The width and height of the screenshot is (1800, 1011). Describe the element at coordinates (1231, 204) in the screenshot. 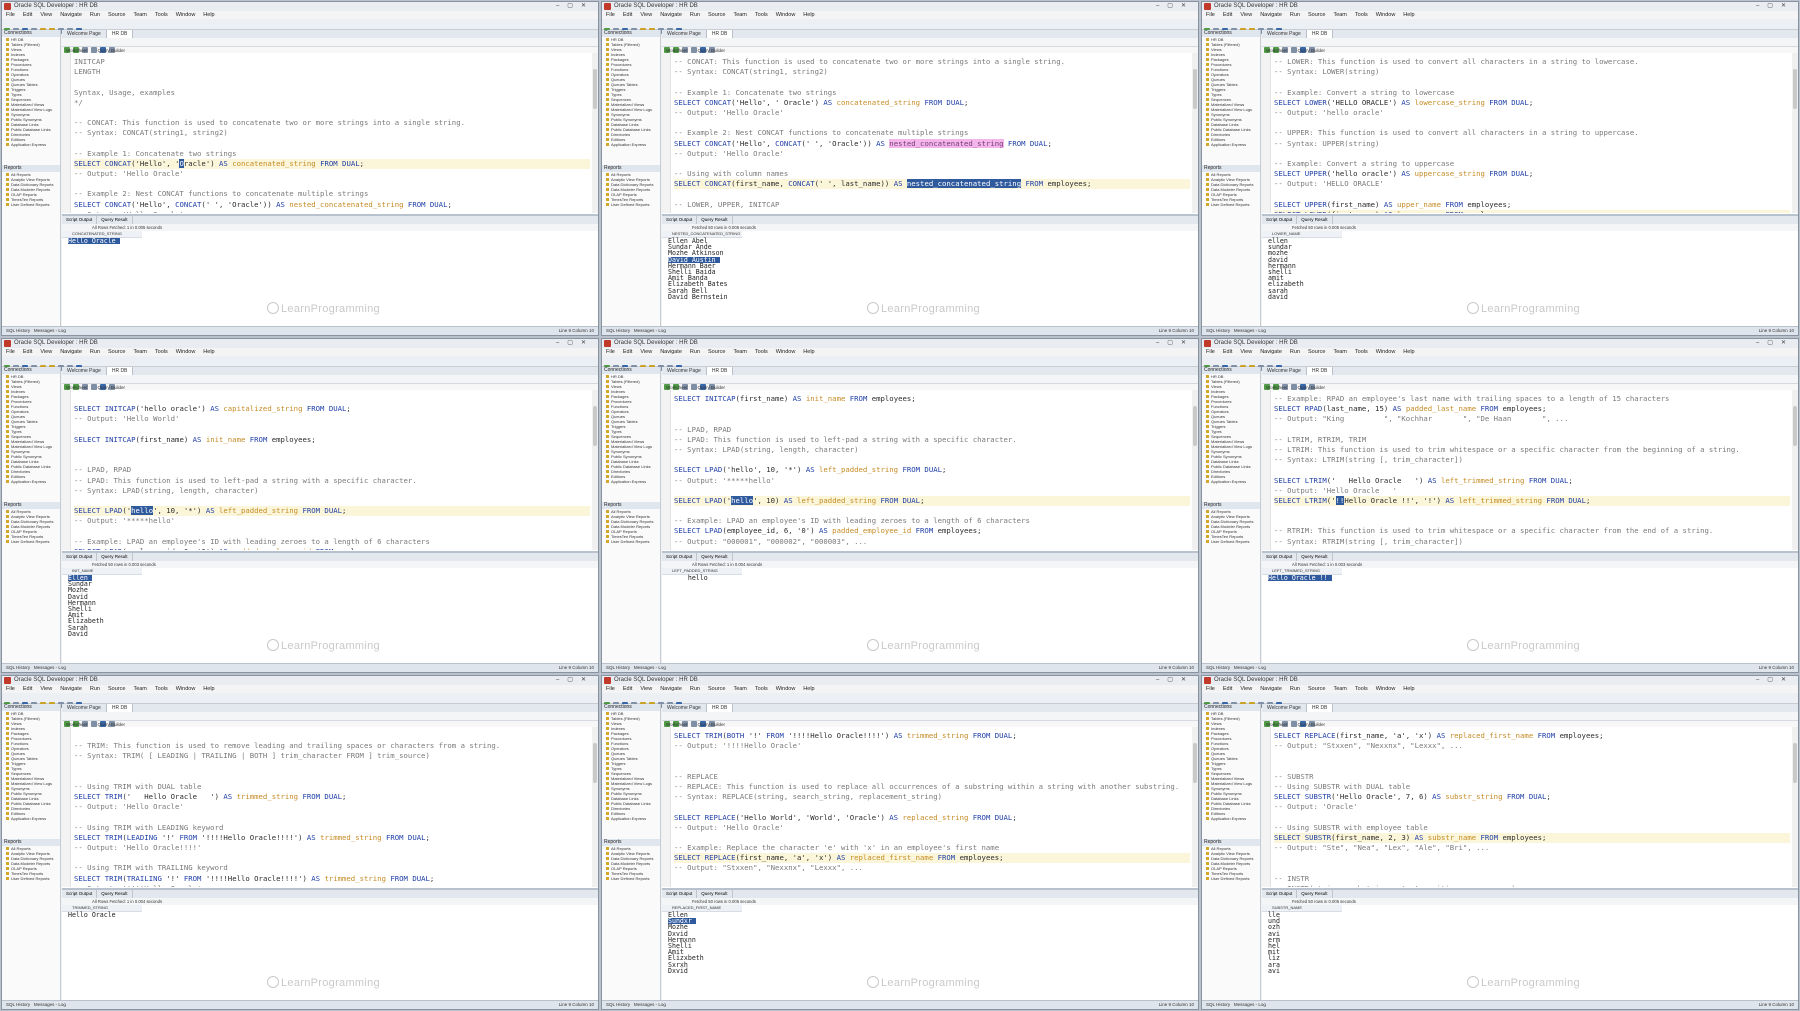

I see `report-item: User Defined Reports` at that location.